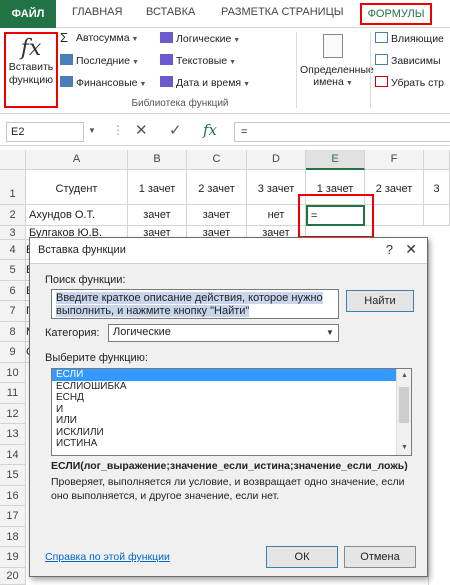 Image resolution: width=450 pixels, height=585 pixels. Describe the element at coordinates (370, 70) in the screenshot. I see `ribbon-separator` at that location.